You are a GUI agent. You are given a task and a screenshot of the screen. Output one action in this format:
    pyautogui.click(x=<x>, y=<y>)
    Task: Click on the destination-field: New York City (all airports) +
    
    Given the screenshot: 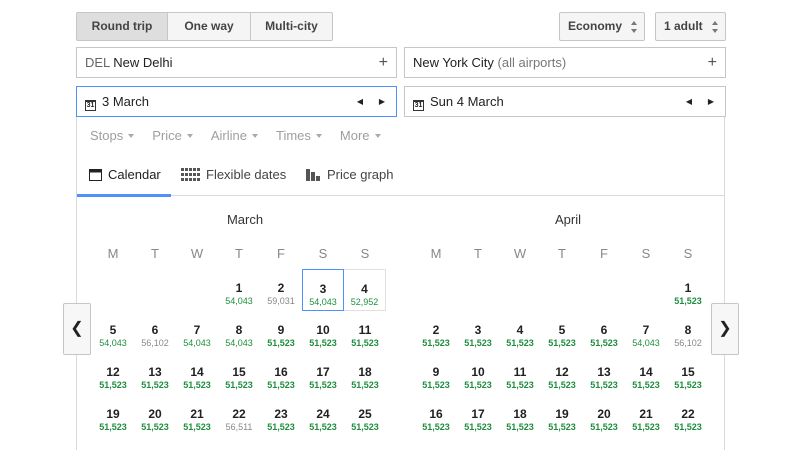 What is the action you would take?
    pyautogui.click(x=565, y=62)
    